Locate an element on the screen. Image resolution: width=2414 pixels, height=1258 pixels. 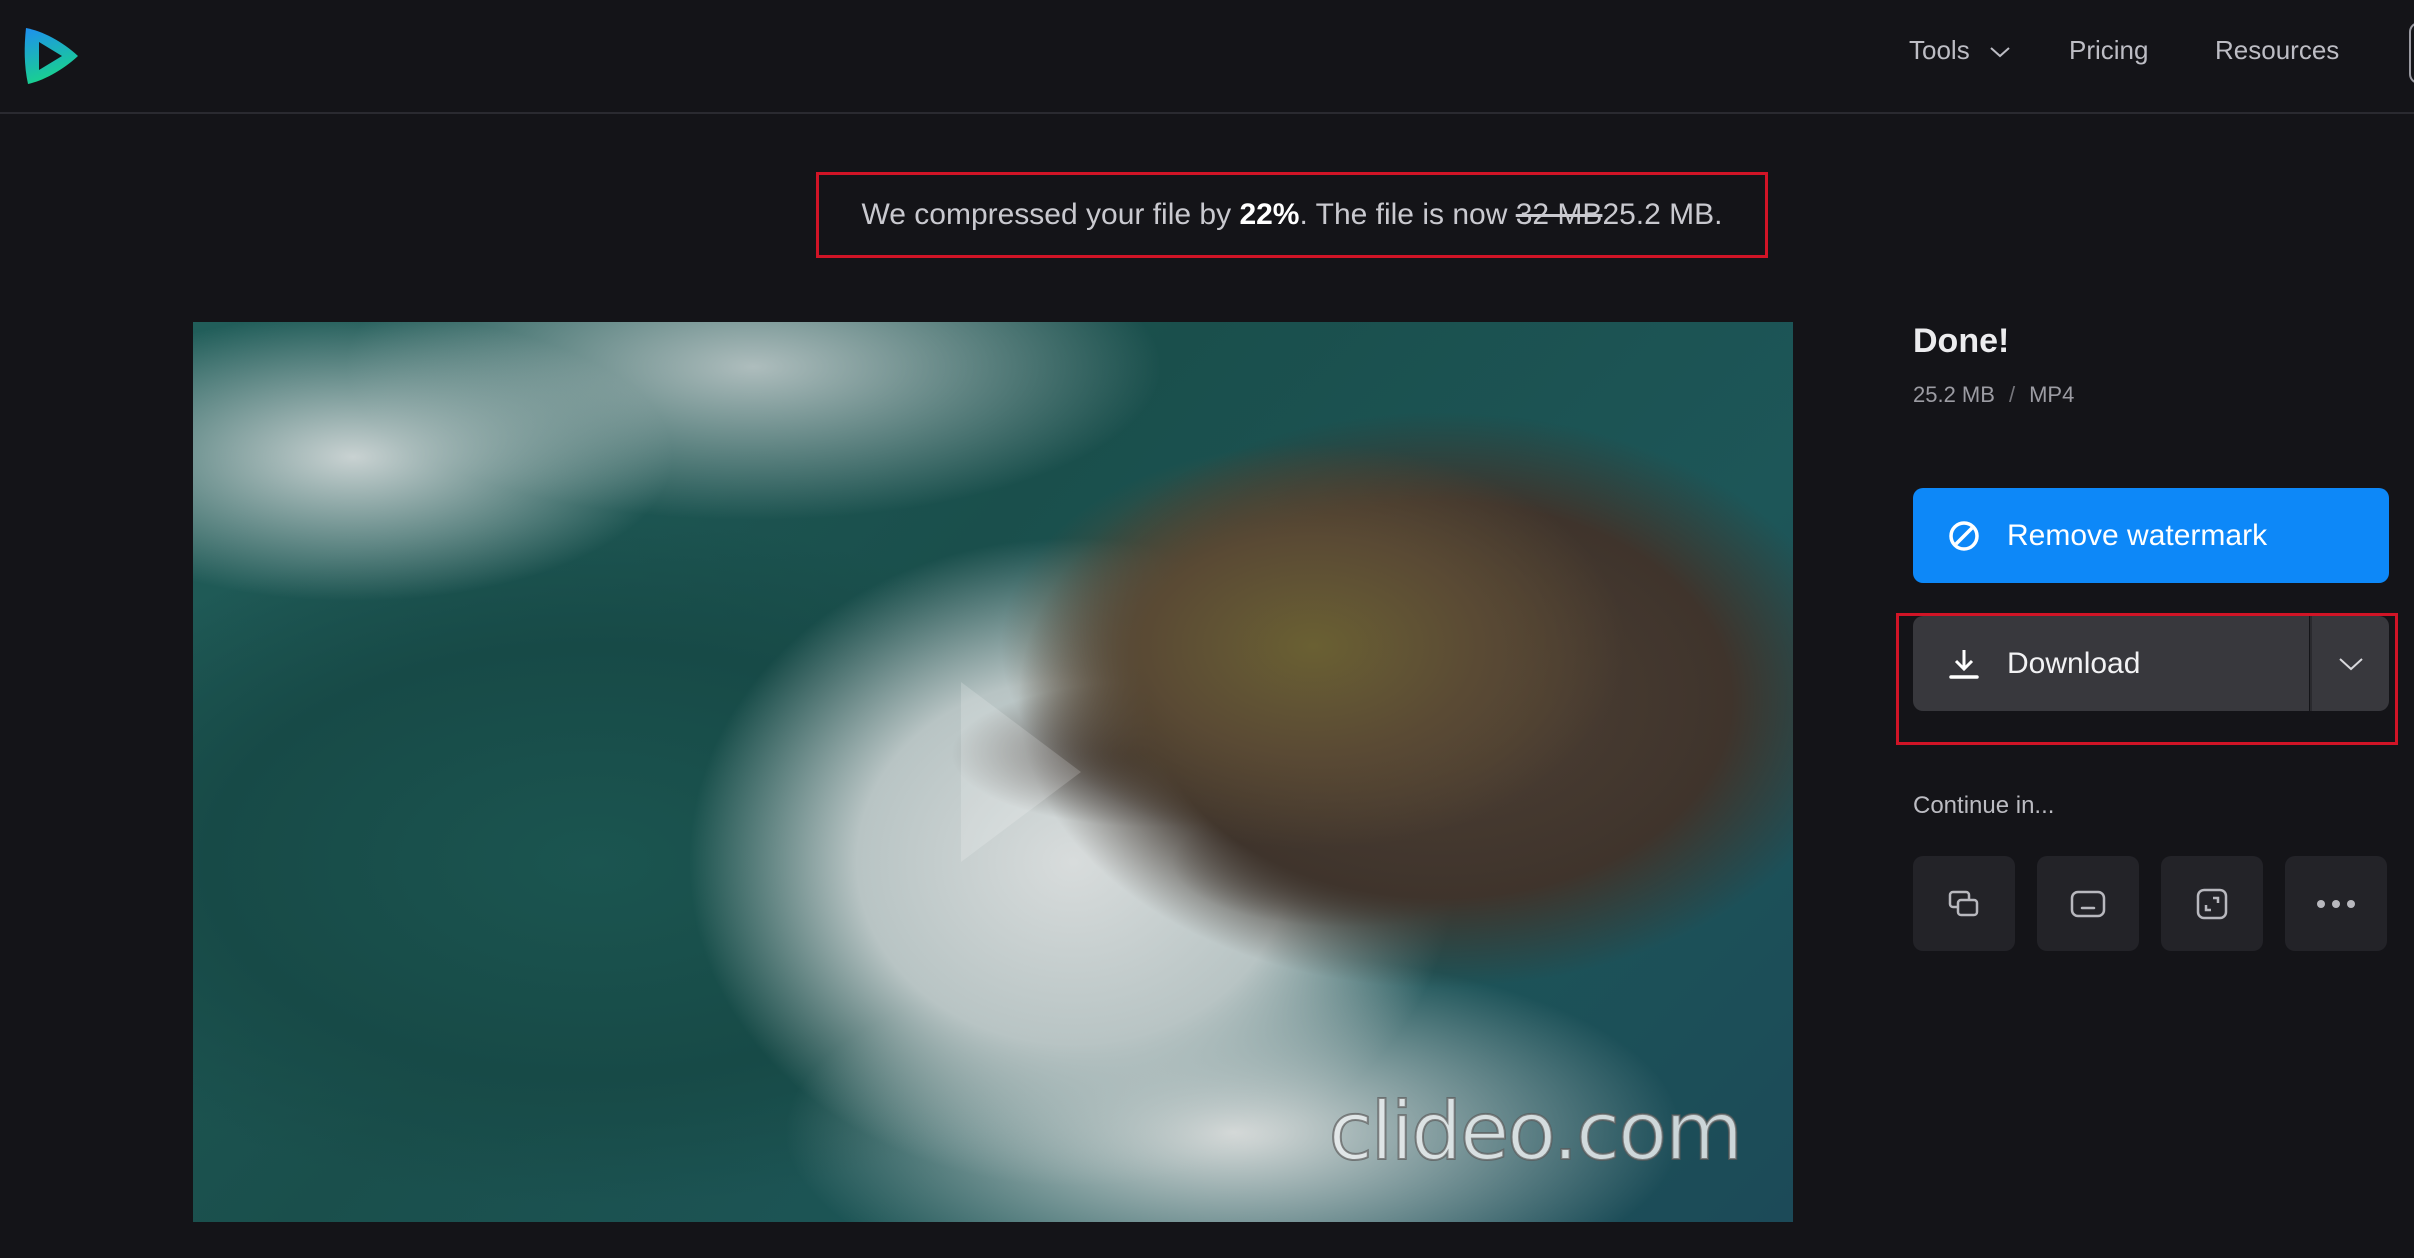
resize-icon is located at coordinates (2212, 903).